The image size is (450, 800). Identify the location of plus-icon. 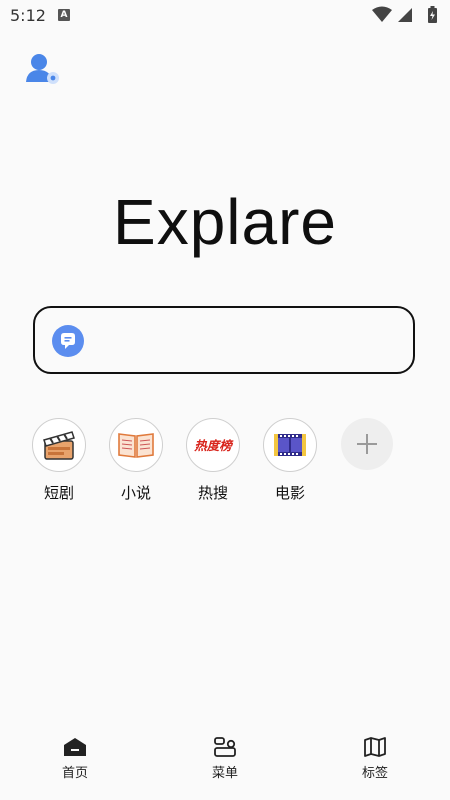
(367, 444).